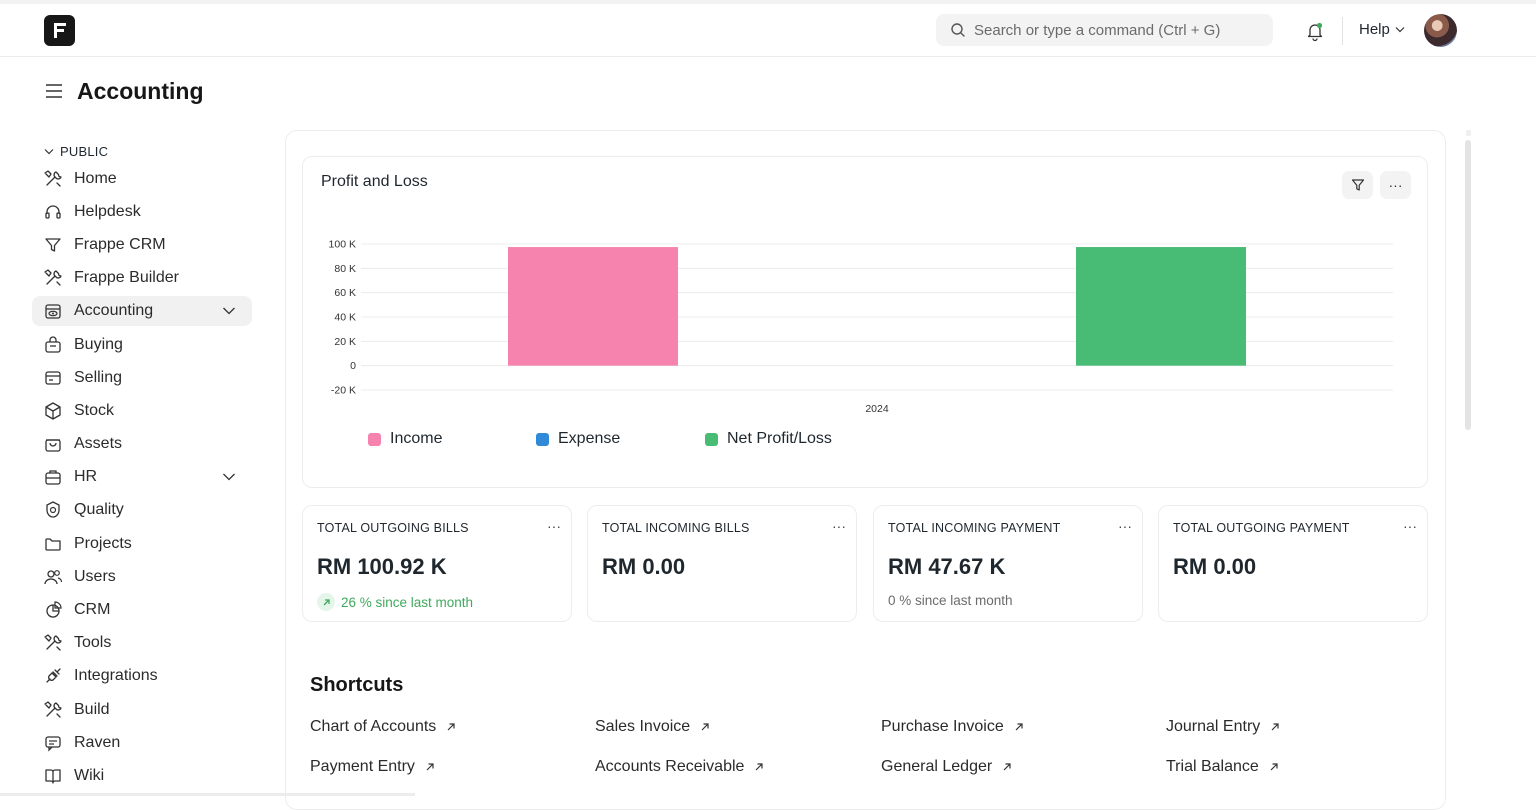 This screenshot has width=1536, height=810. I want to click on shortcut-journal-entry: Journal Entry, so click(1223, 727).